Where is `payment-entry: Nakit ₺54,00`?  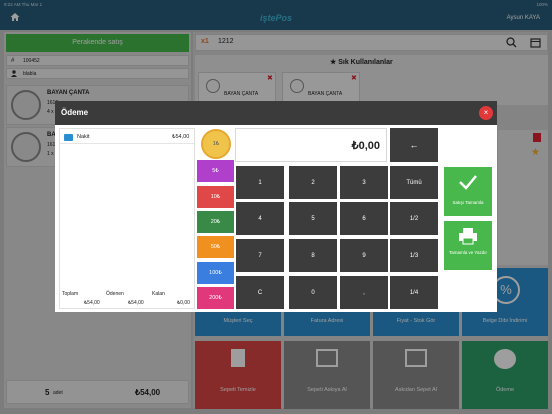 payment-entry: Nakit ₺54,00 is located at coordinates (127, 138).